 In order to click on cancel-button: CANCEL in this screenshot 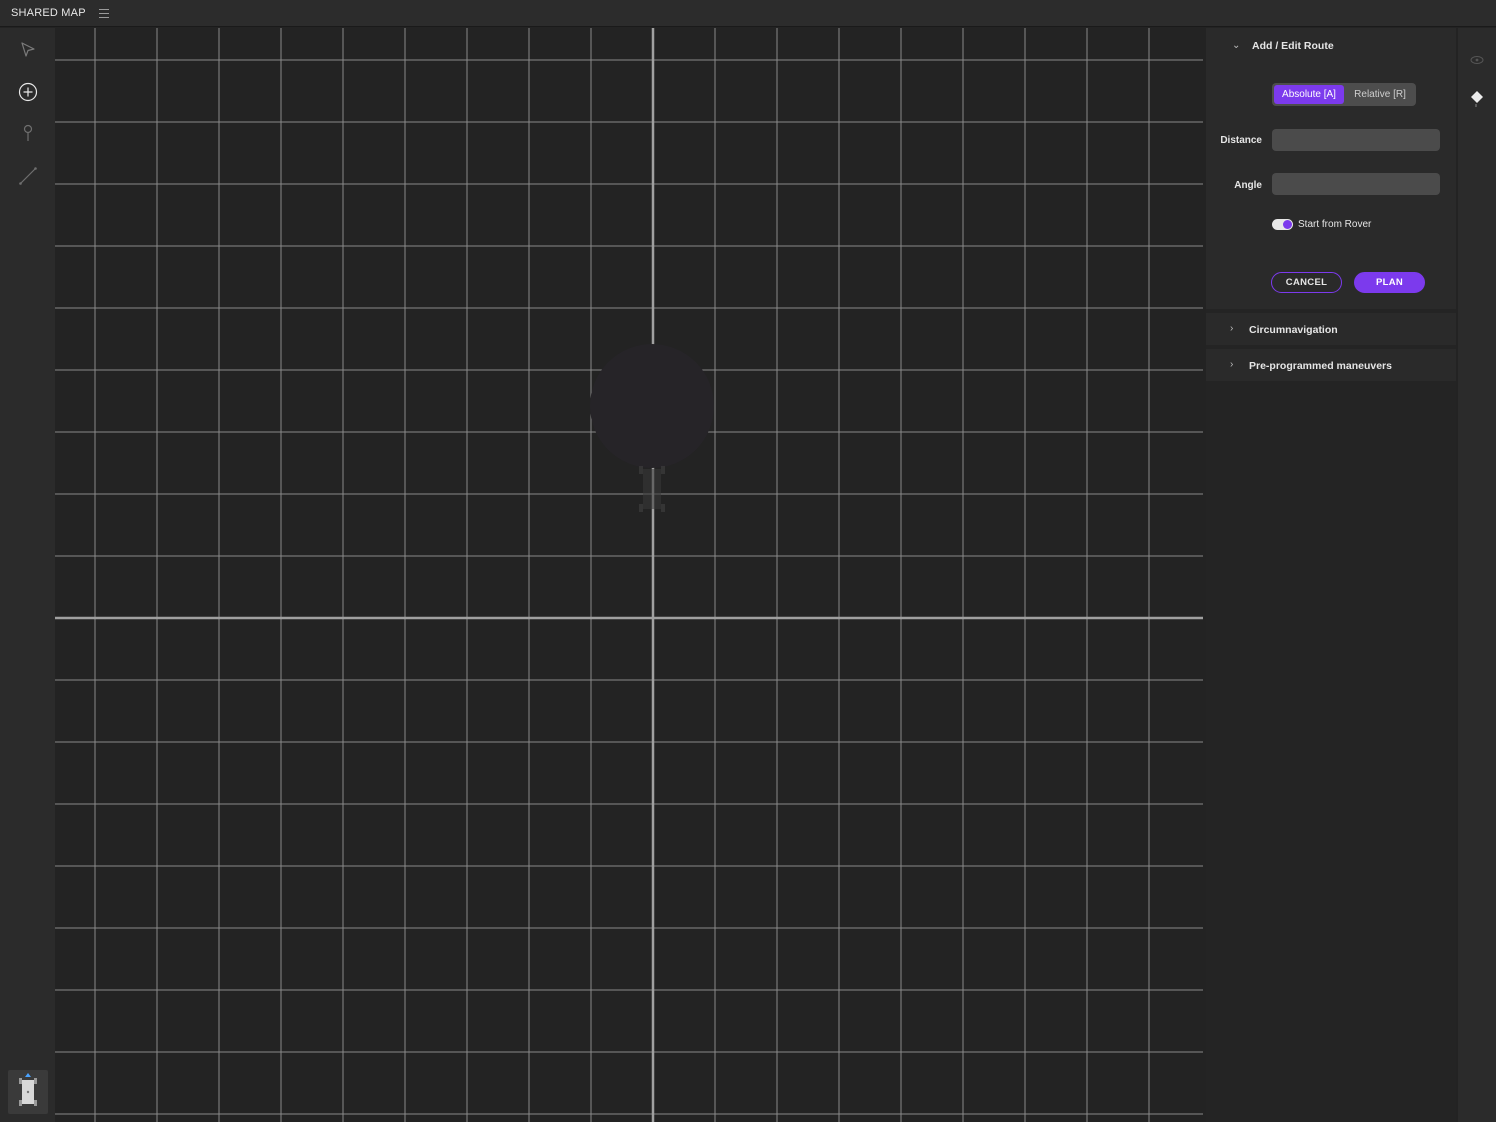, I will do `click(1306, 282)`.